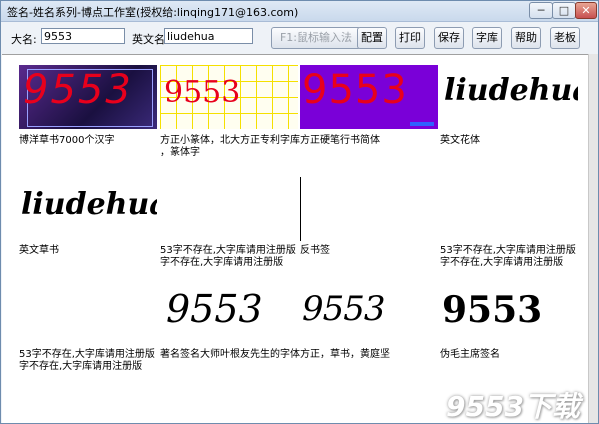 This screenshot has height=424, width=599. Describe the element at coordinates (340, 140) in the screenshot. I see `tile-caption: 方正硬笔行书简体` at that location.